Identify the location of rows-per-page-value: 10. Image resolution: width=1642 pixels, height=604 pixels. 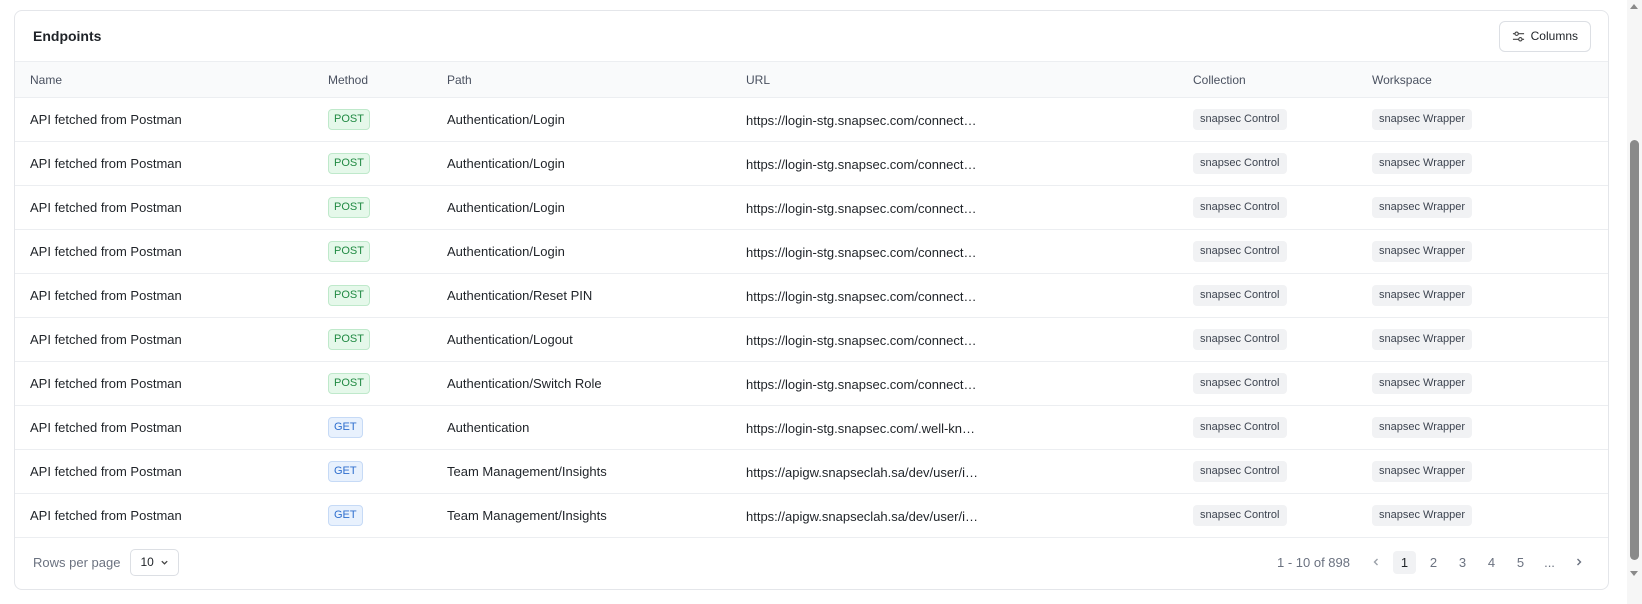
(147, 562).